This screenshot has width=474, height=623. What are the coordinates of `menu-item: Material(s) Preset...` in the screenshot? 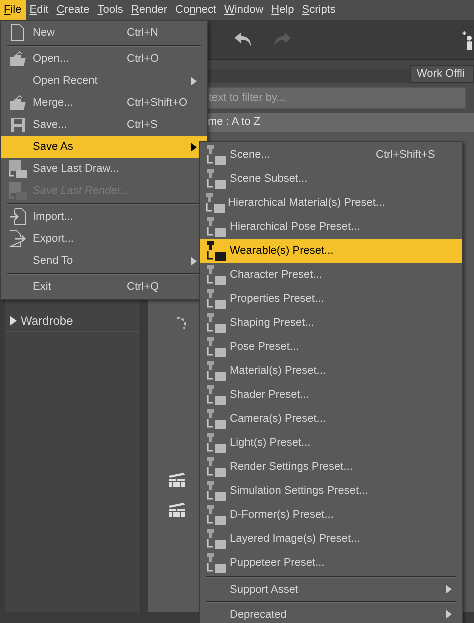 It's located at (331, 371).